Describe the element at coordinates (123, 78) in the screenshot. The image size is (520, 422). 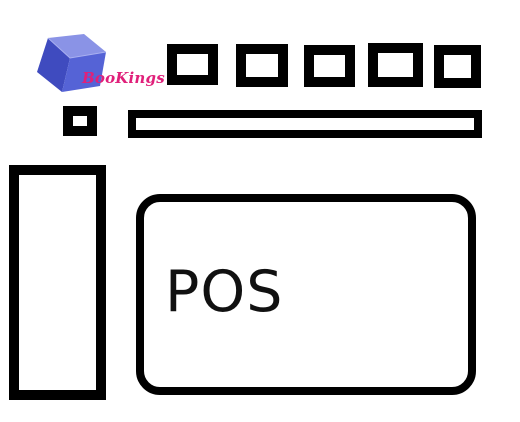
I see `logo-text: BooKings` at that location.